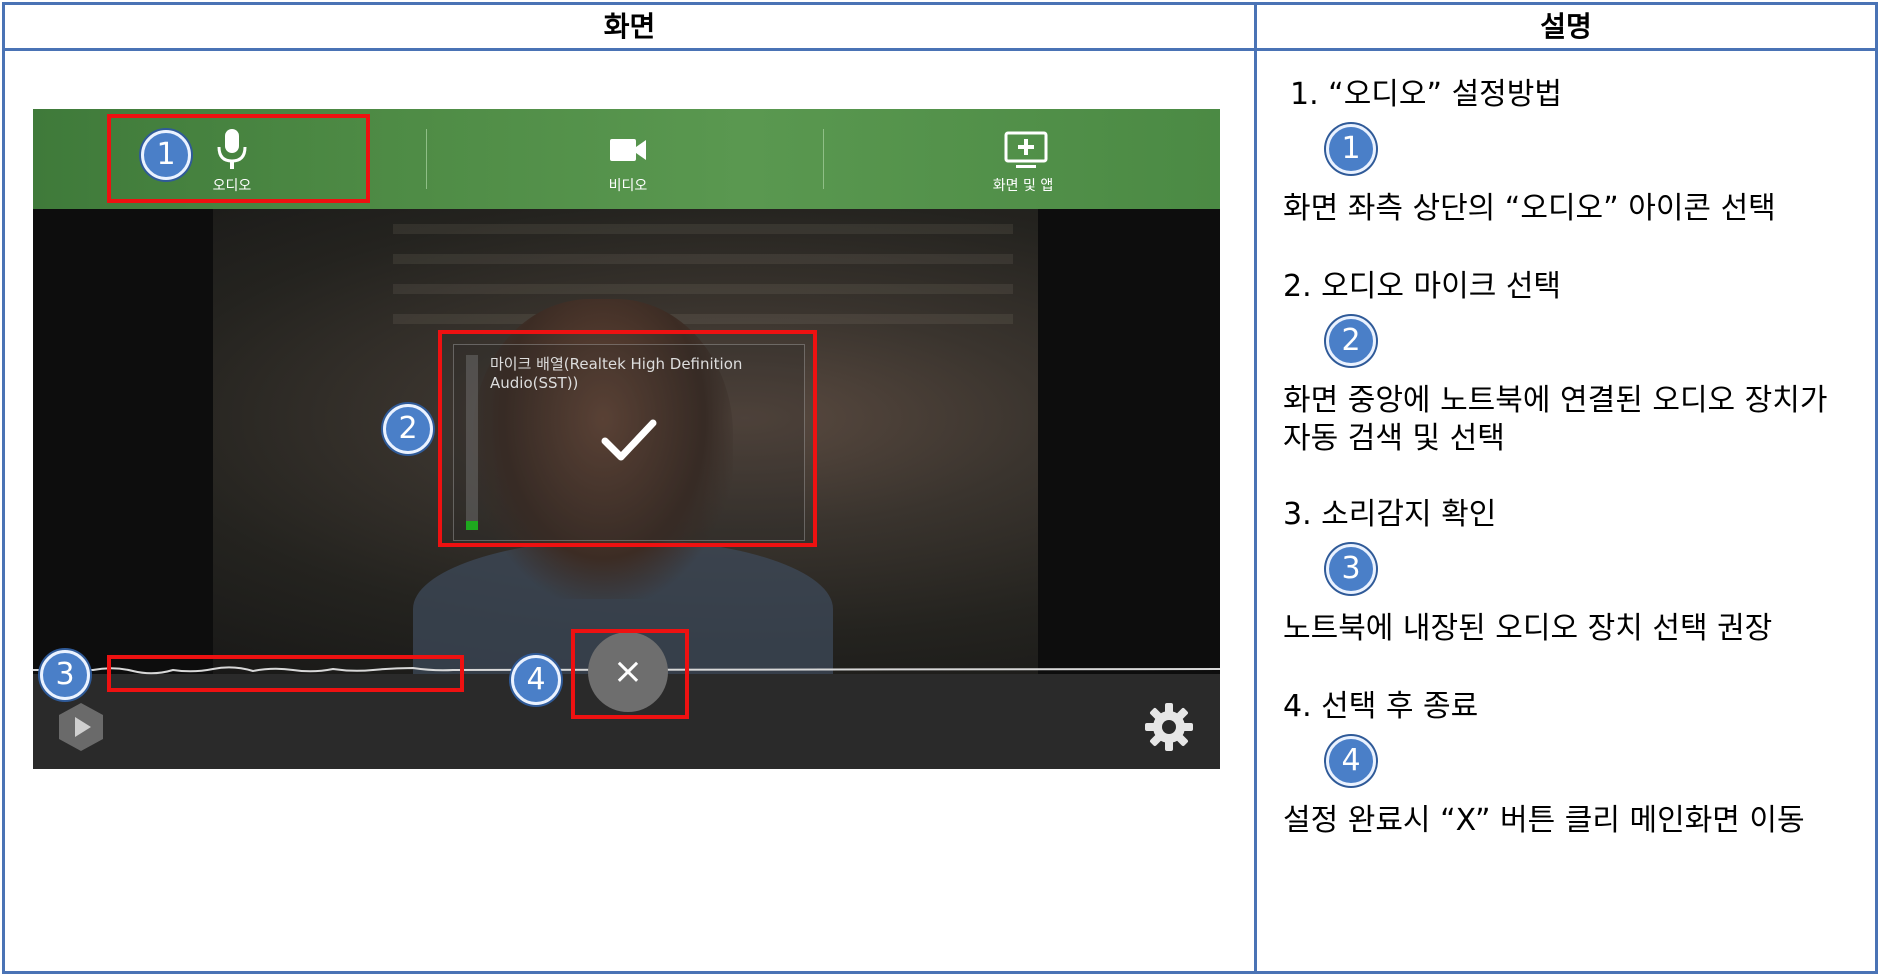 Image resolution: width=1883 pixels, height=978 pixels. Describe the element at coordinates (1529, 208) in the screenshot. I see `step-1-text: 화면 좌측 상단의 “오디오” 아이콘 선택` at that location.